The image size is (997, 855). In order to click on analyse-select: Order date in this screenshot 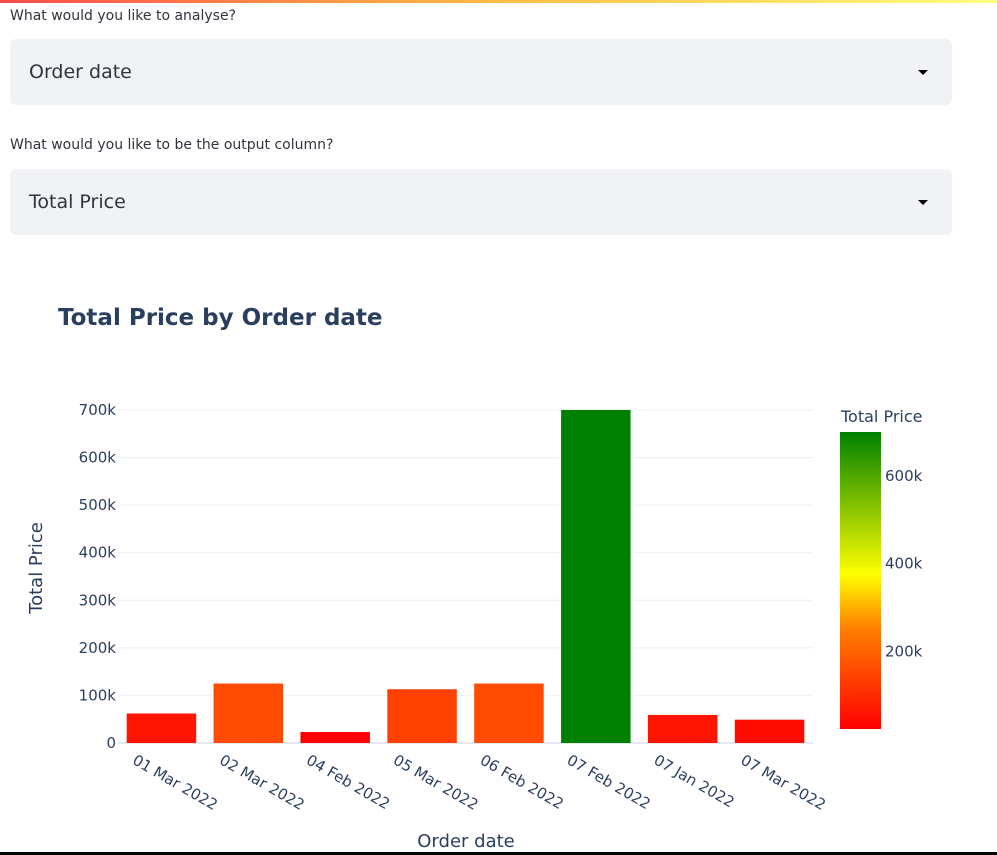, I will do `click(481, 72)`.